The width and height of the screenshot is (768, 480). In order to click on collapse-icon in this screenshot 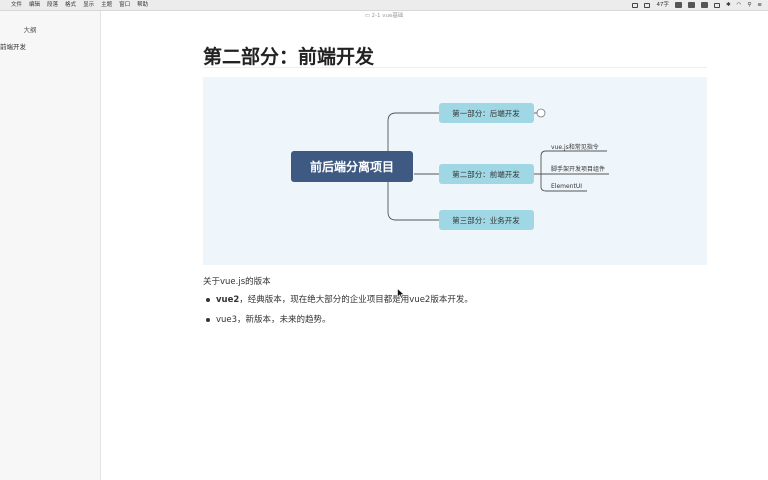, I will do `click(541, 113)`.